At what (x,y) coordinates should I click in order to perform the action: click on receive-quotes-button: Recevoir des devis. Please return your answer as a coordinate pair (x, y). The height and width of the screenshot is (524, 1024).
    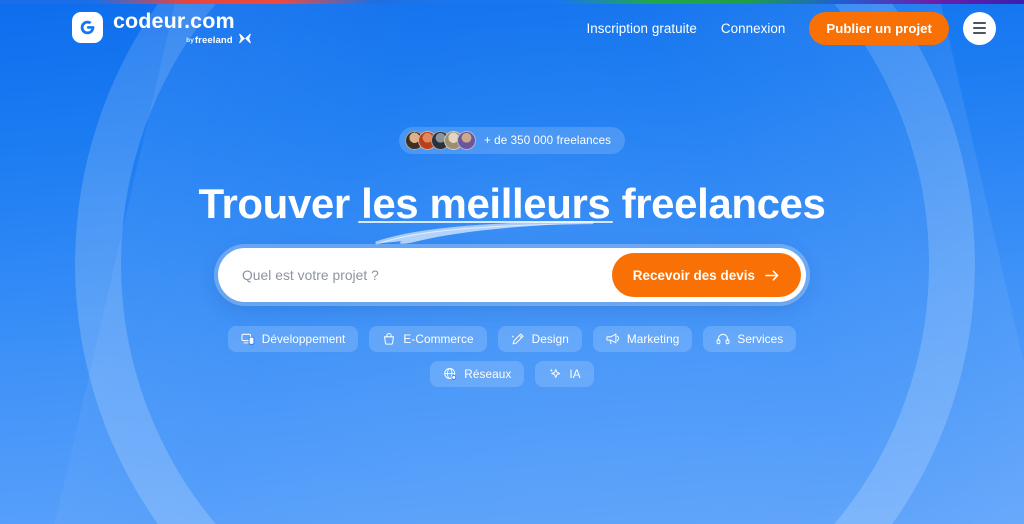
    Looking at the image, I should click on (706, 275).